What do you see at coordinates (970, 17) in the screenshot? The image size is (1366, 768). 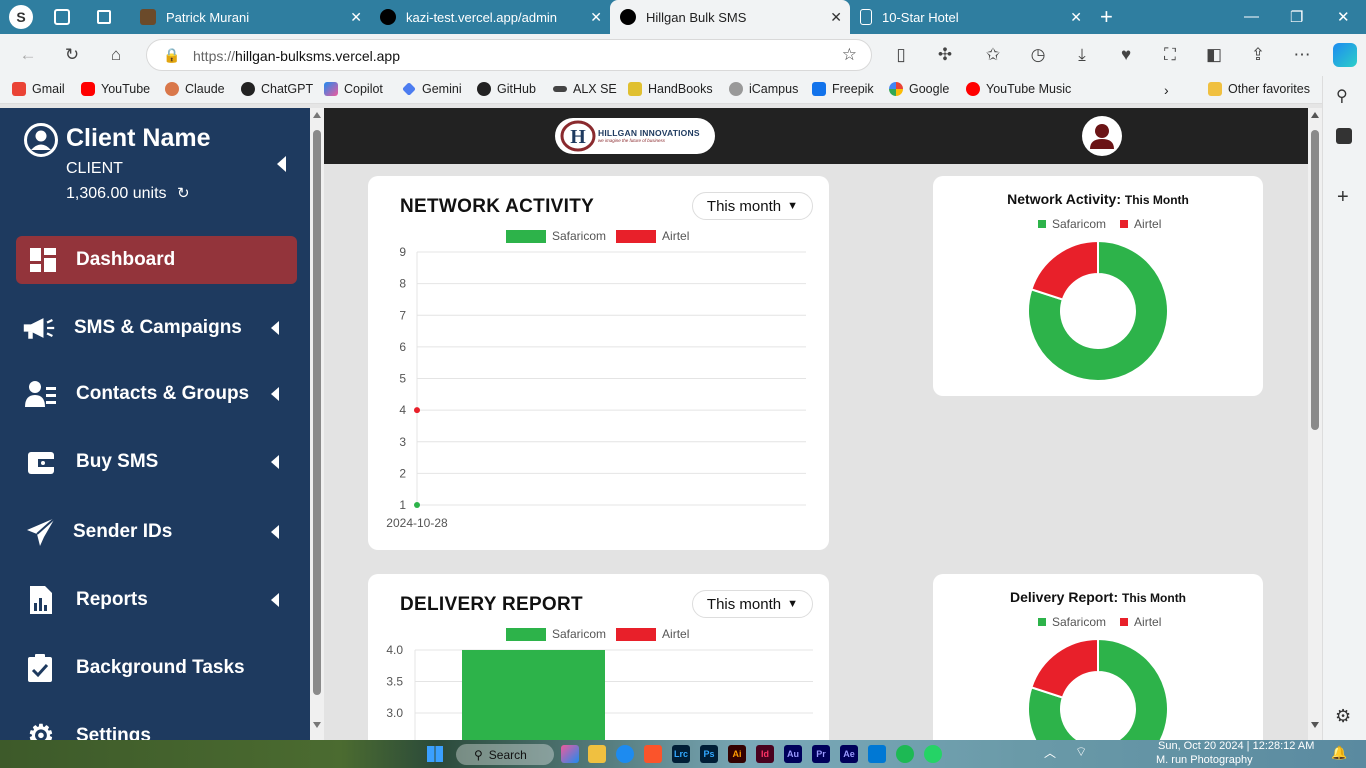 I see `tab-10-star-hotel: 10-Star Hotel ✕` at bounding box center [970, 17].